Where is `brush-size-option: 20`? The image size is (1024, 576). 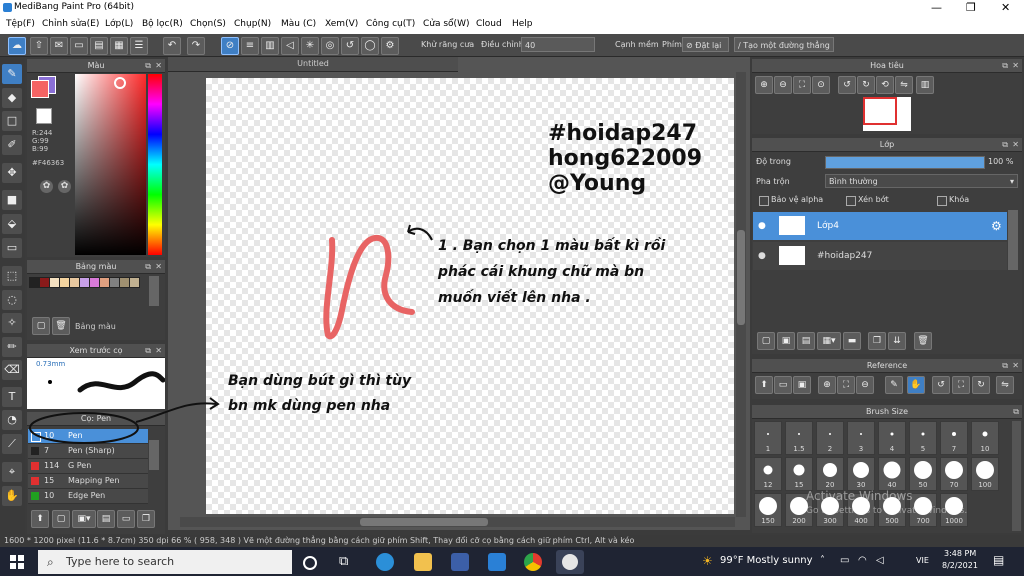
brush-size-option: 20 is located at coordinates (830, 474).